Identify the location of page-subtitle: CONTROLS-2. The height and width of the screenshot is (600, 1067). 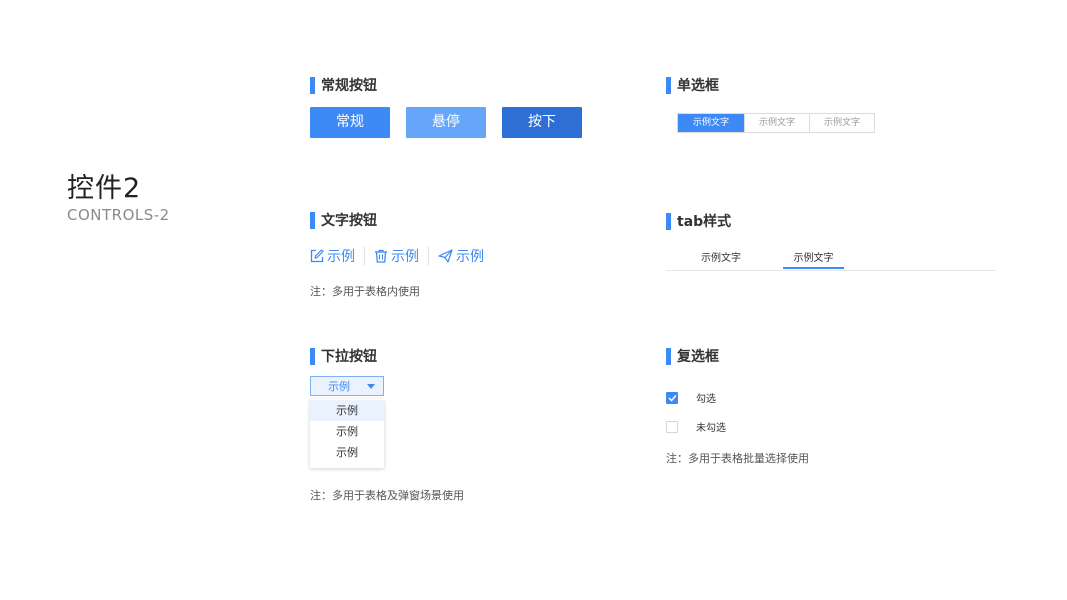
(118, 215).